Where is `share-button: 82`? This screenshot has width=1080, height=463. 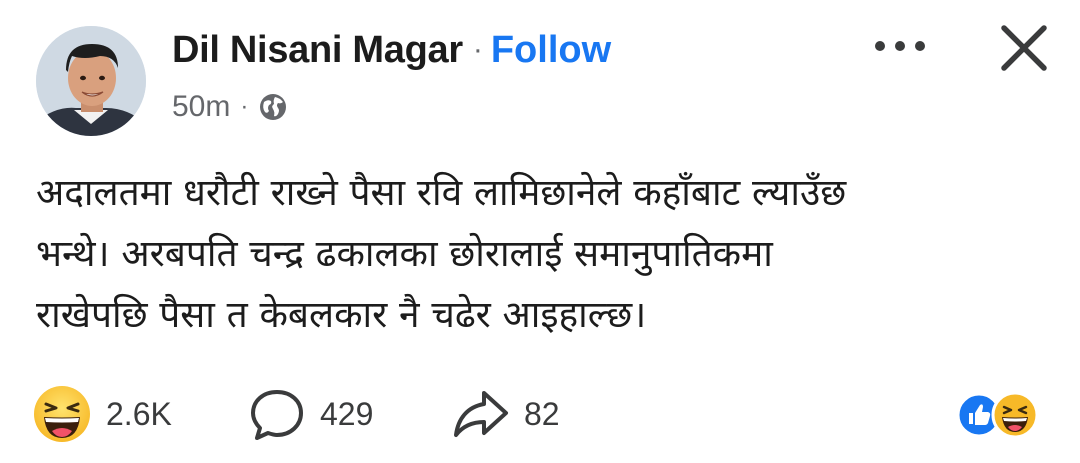 share-button: 82 is located at coordinates (506, 414).